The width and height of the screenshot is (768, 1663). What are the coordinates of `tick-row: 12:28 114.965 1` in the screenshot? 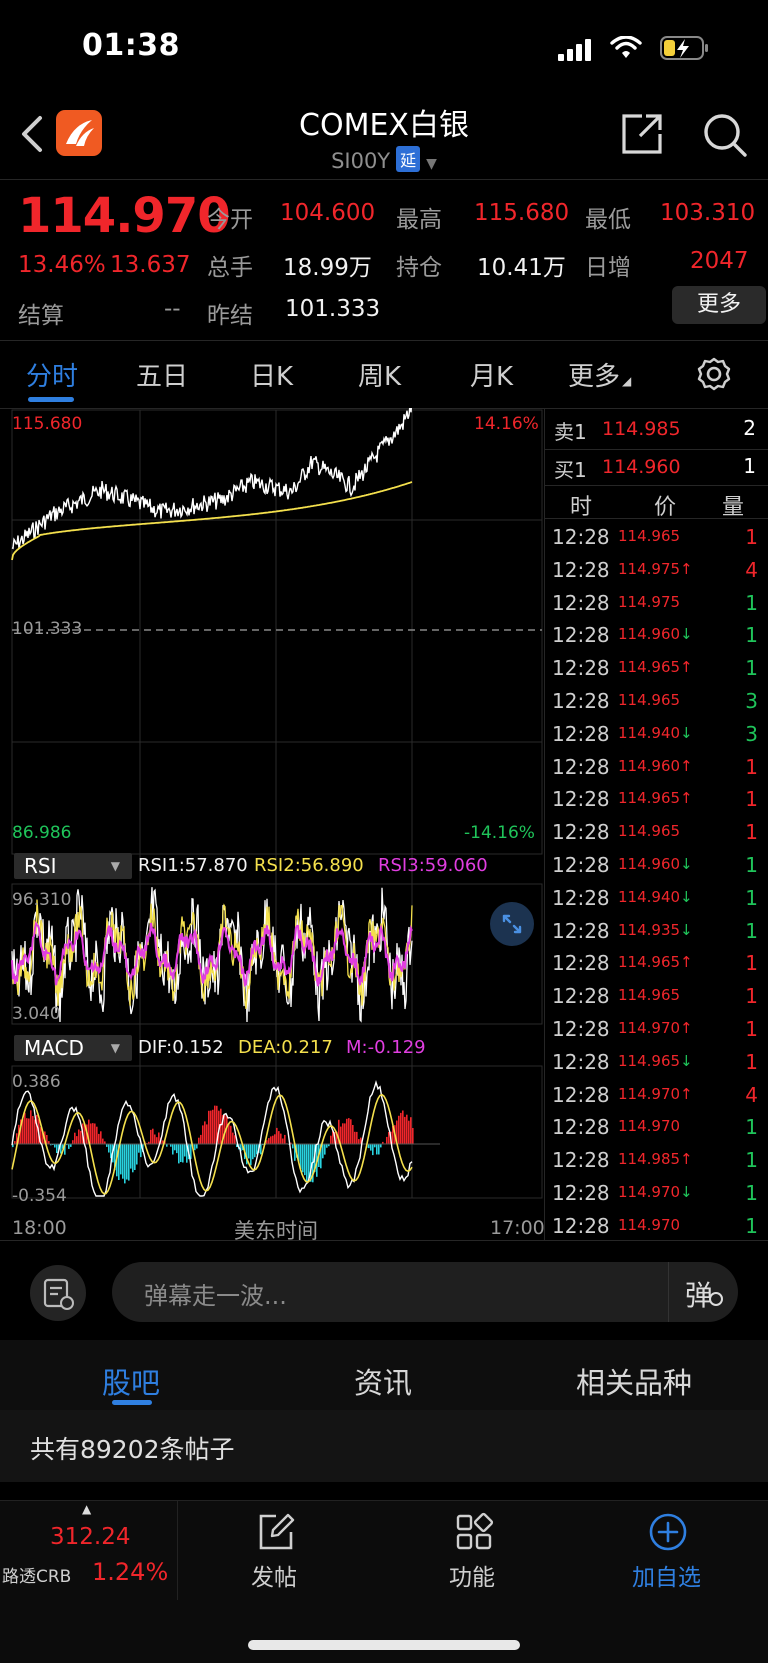 It's located at (659, 537).